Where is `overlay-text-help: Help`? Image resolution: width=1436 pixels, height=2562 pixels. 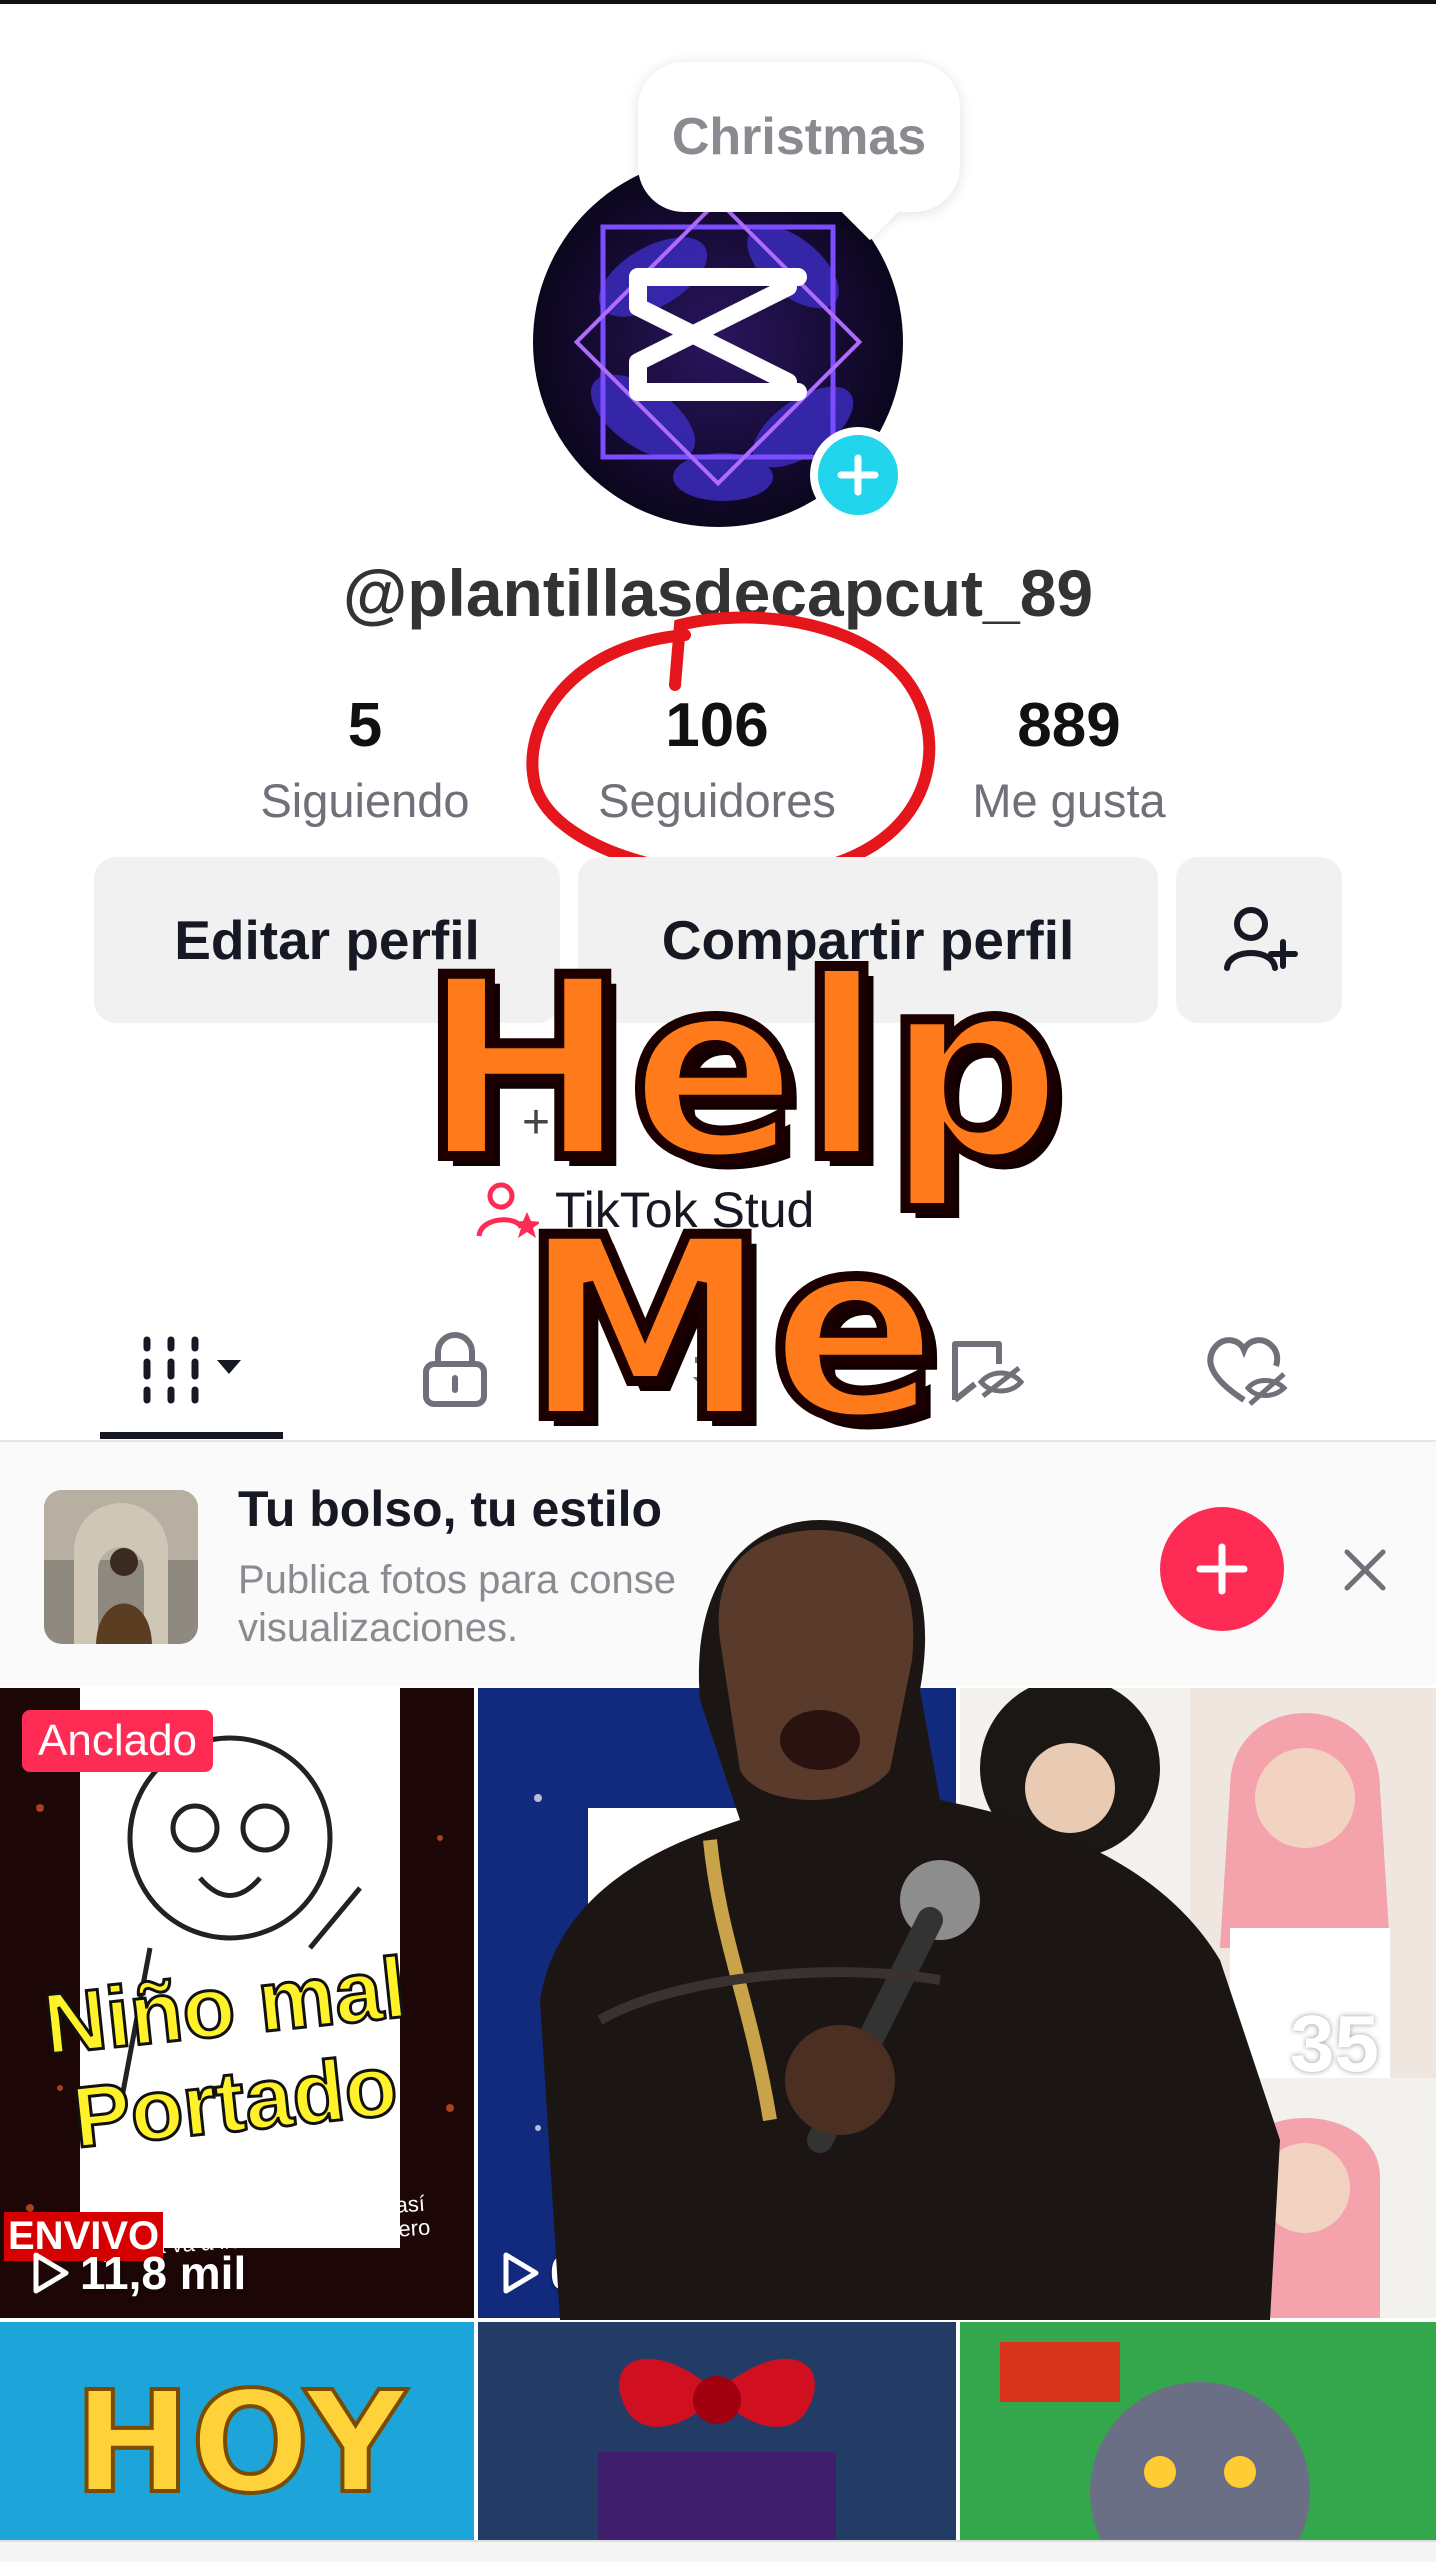 overlay-text-help: Help is located at coordinates (741, 1069).